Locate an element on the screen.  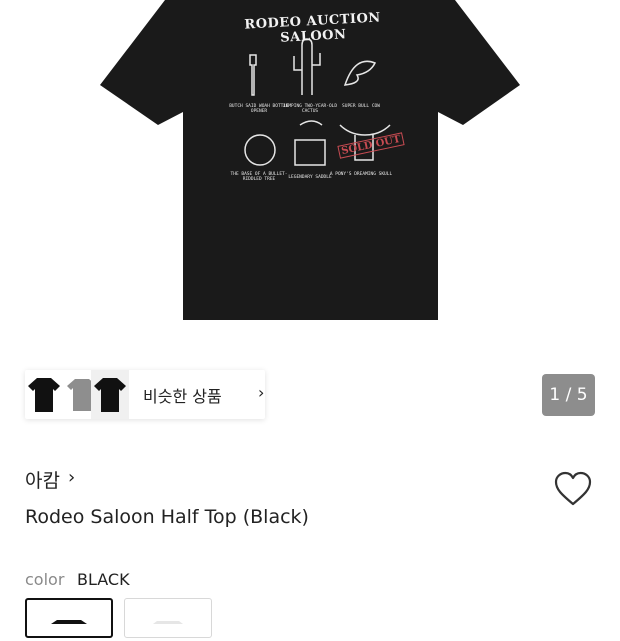
color-label: color is located at coordinates (45, 579).